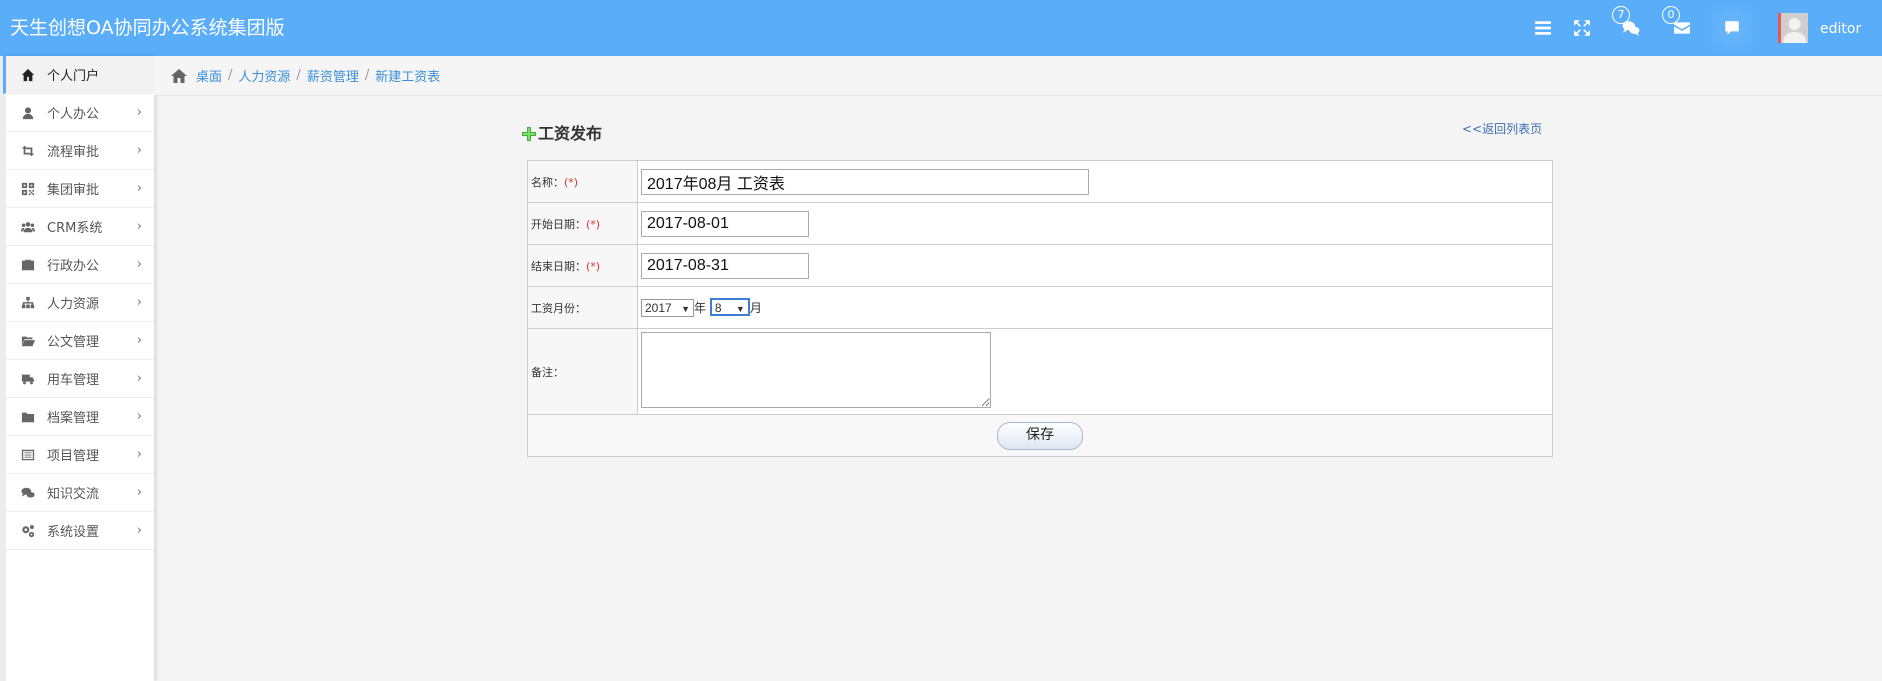  I want to click on name-value-cell, so click(1095, 181).